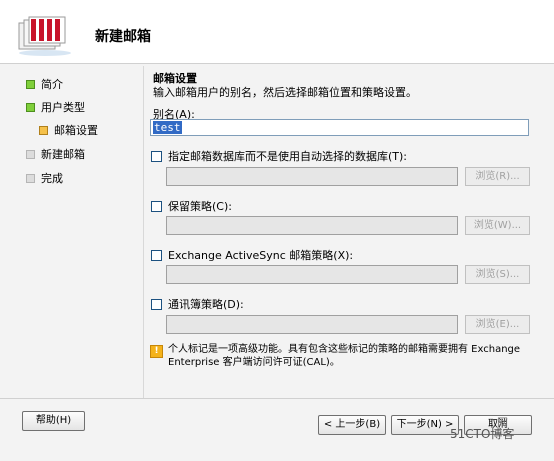 This screenshot has width=554, height=461. Describe the element at coordinates (123, 37) in the screenshot. I see `page-title: 新建邮箱` at that location.